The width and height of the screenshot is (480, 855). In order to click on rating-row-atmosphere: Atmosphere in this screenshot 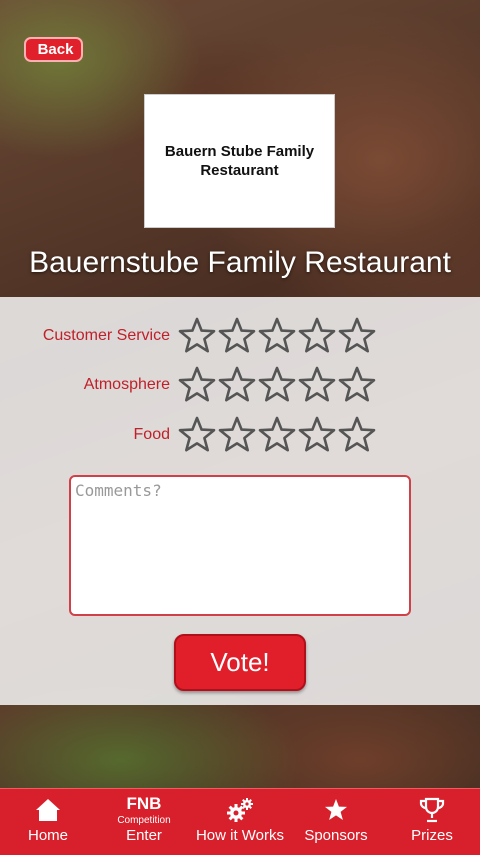, I will do `click(240, 385)`.